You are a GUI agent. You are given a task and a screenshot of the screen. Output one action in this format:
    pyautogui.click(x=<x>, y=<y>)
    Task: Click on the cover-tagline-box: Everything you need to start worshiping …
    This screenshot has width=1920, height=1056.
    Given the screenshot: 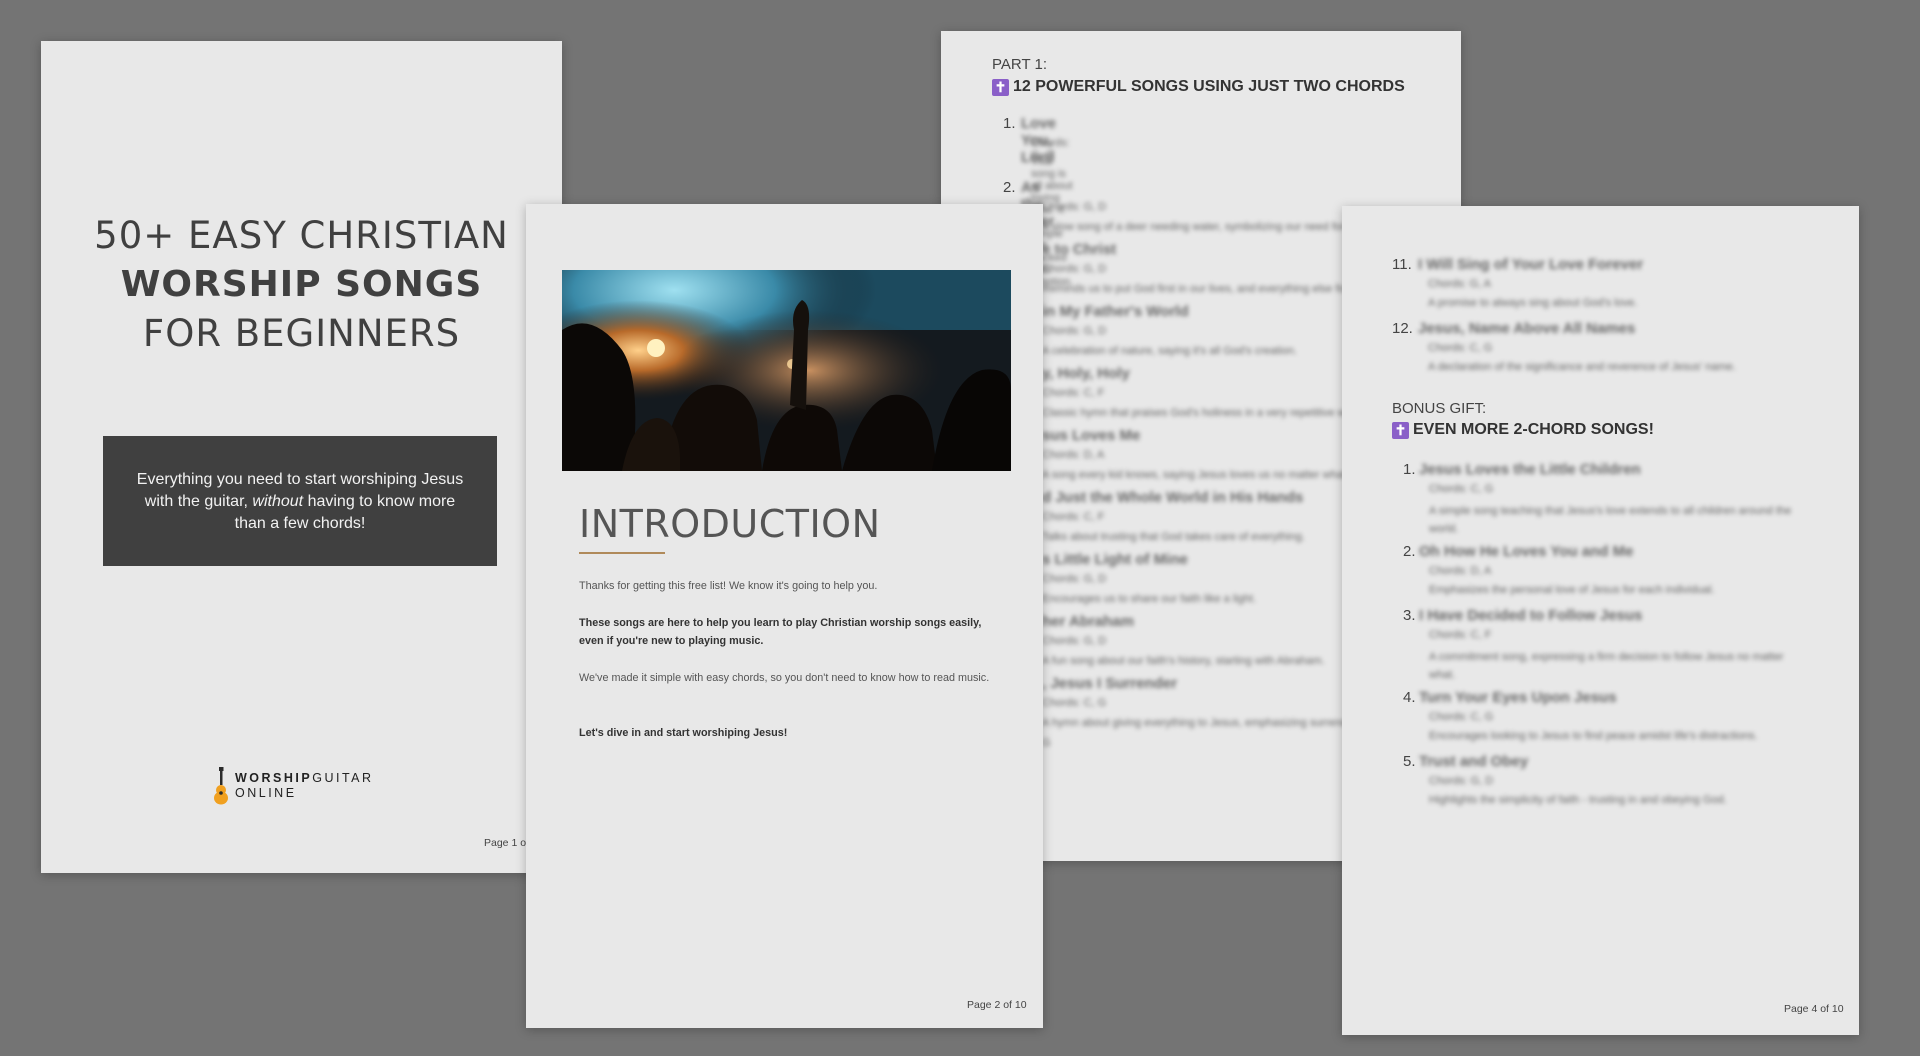 What is the action you would take?
    pyautogui.click(x=300, y=501)
    